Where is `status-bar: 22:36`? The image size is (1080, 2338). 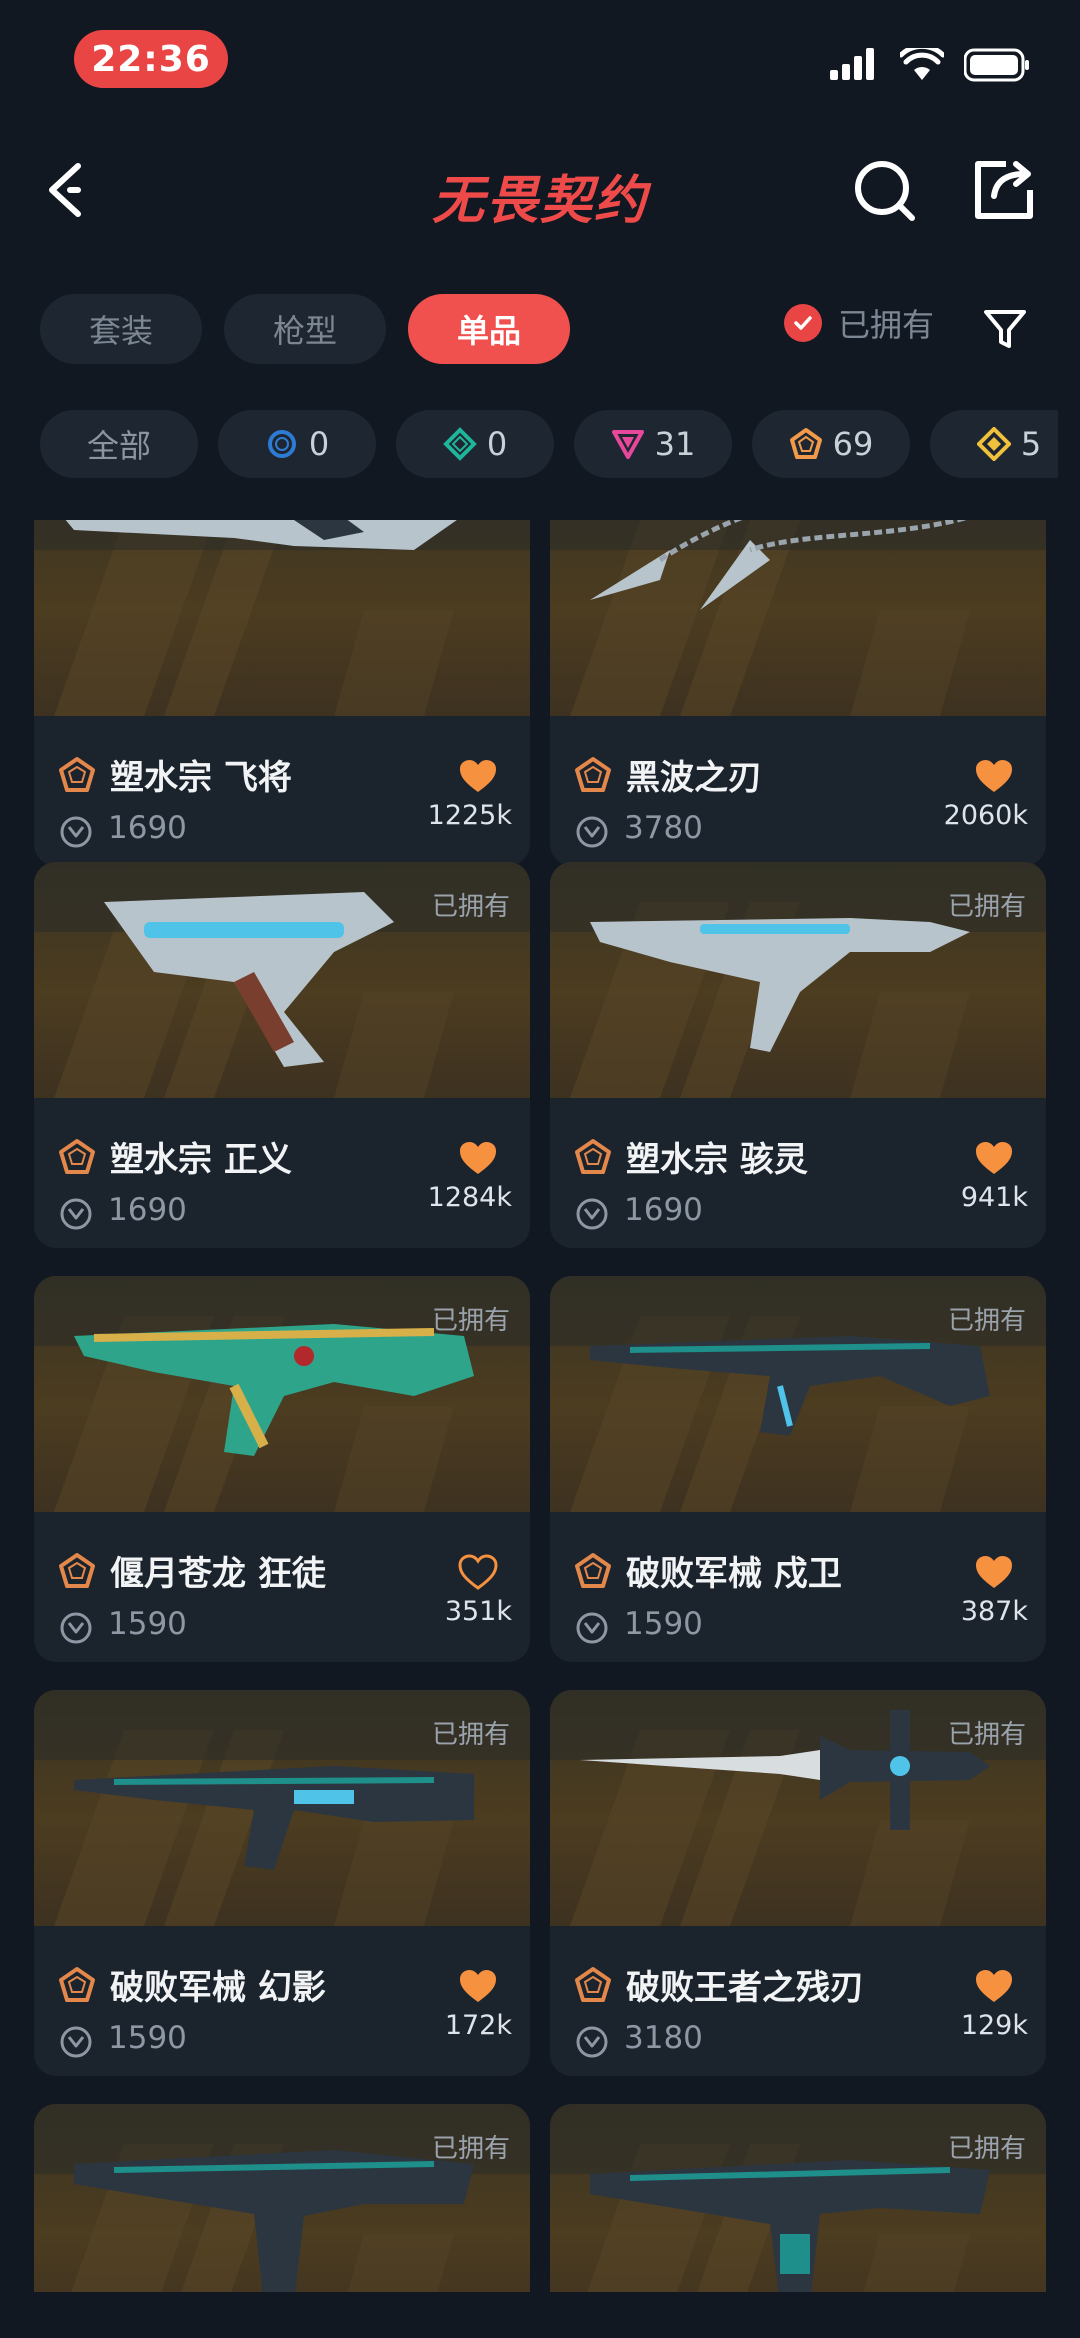 status-bar: 22:36 is located at coordinates (540, 60).